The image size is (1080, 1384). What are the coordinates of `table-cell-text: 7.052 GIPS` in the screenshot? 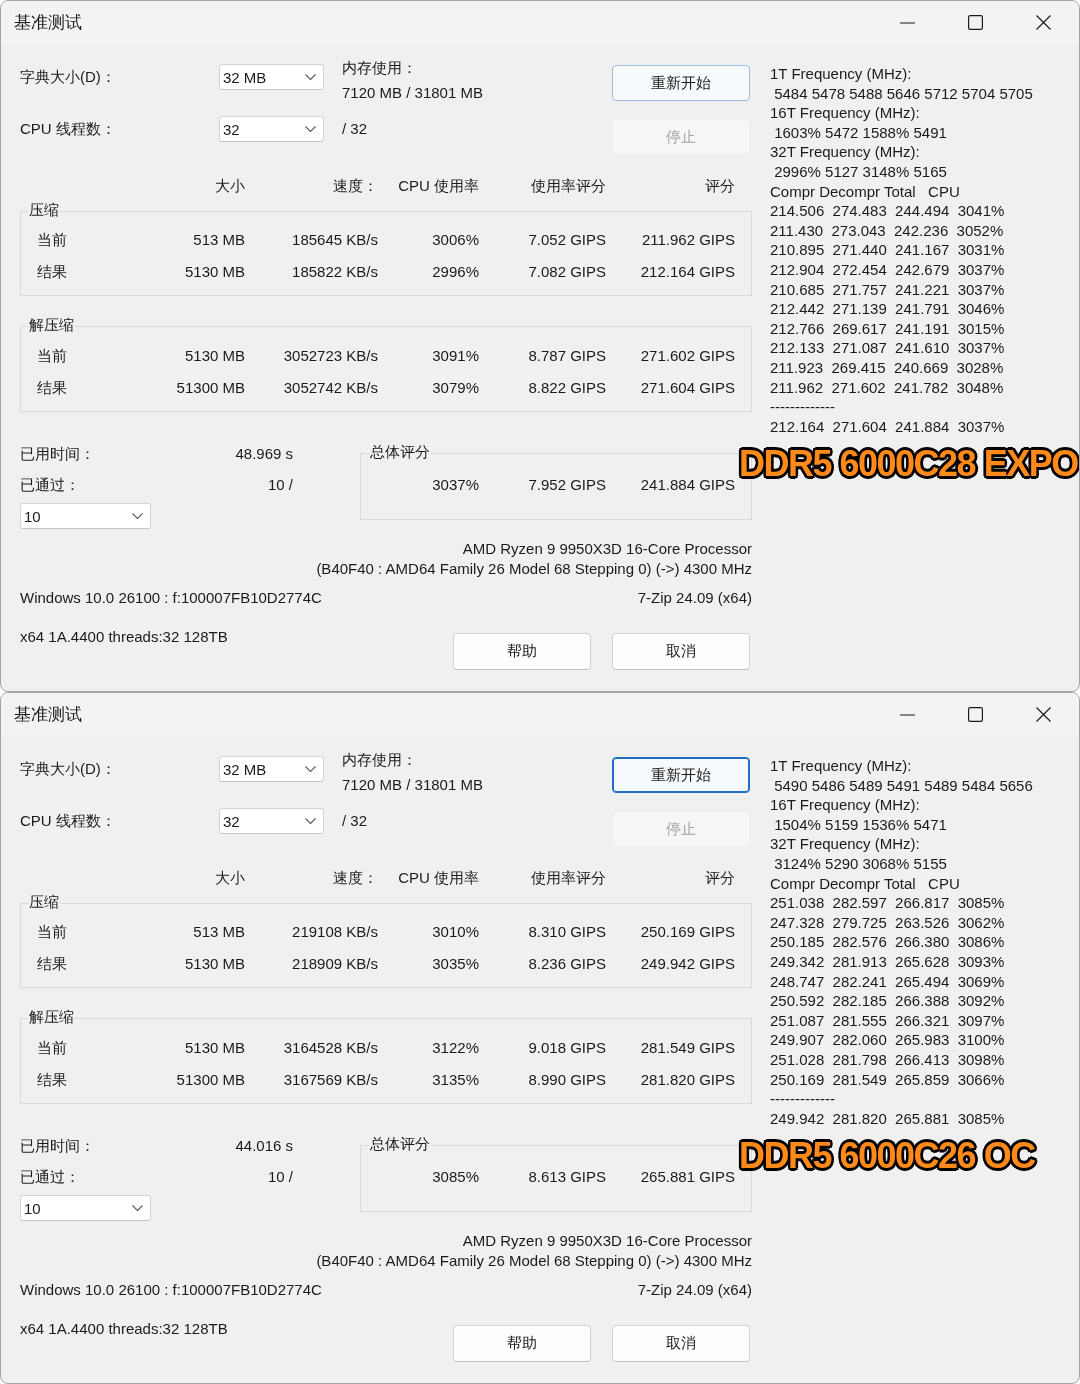 It's located at (567, 240).